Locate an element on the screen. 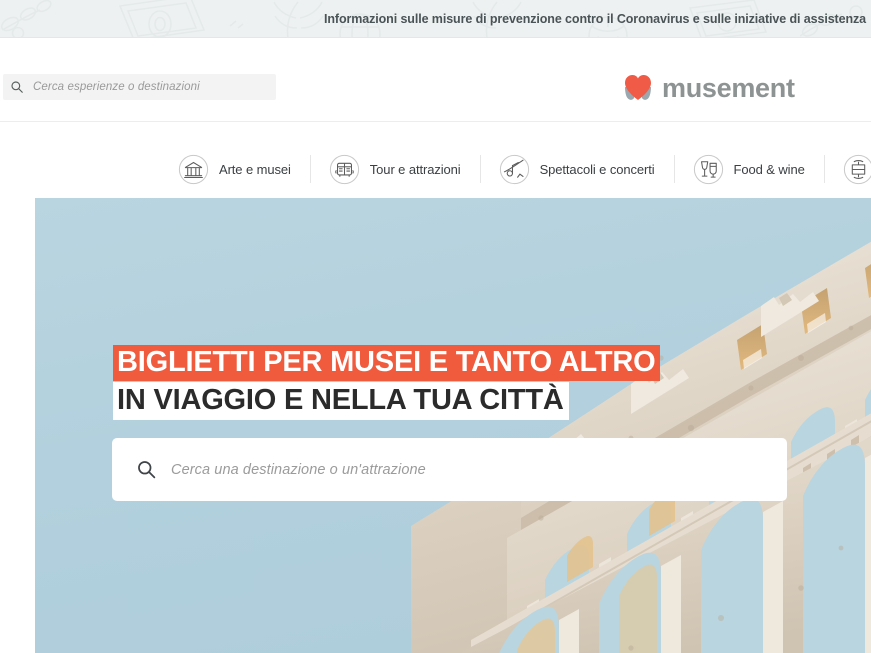 The height and width of the screenshot is (653, 871). bus-icon is located at coordinates (344, 169).